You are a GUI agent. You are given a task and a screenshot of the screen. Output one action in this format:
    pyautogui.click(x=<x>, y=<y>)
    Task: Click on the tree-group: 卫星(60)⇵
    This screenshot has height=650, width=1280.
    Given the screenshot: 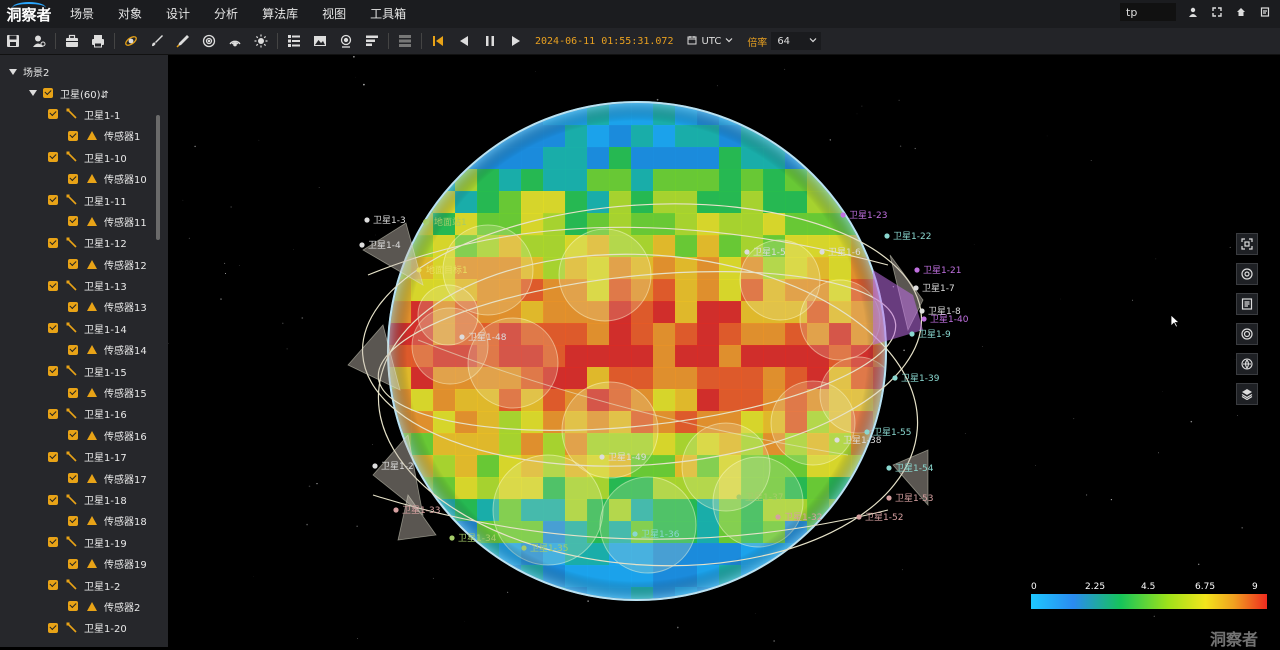 What is the action you would take?
    pyautogui.click(x=84, y=92)
    